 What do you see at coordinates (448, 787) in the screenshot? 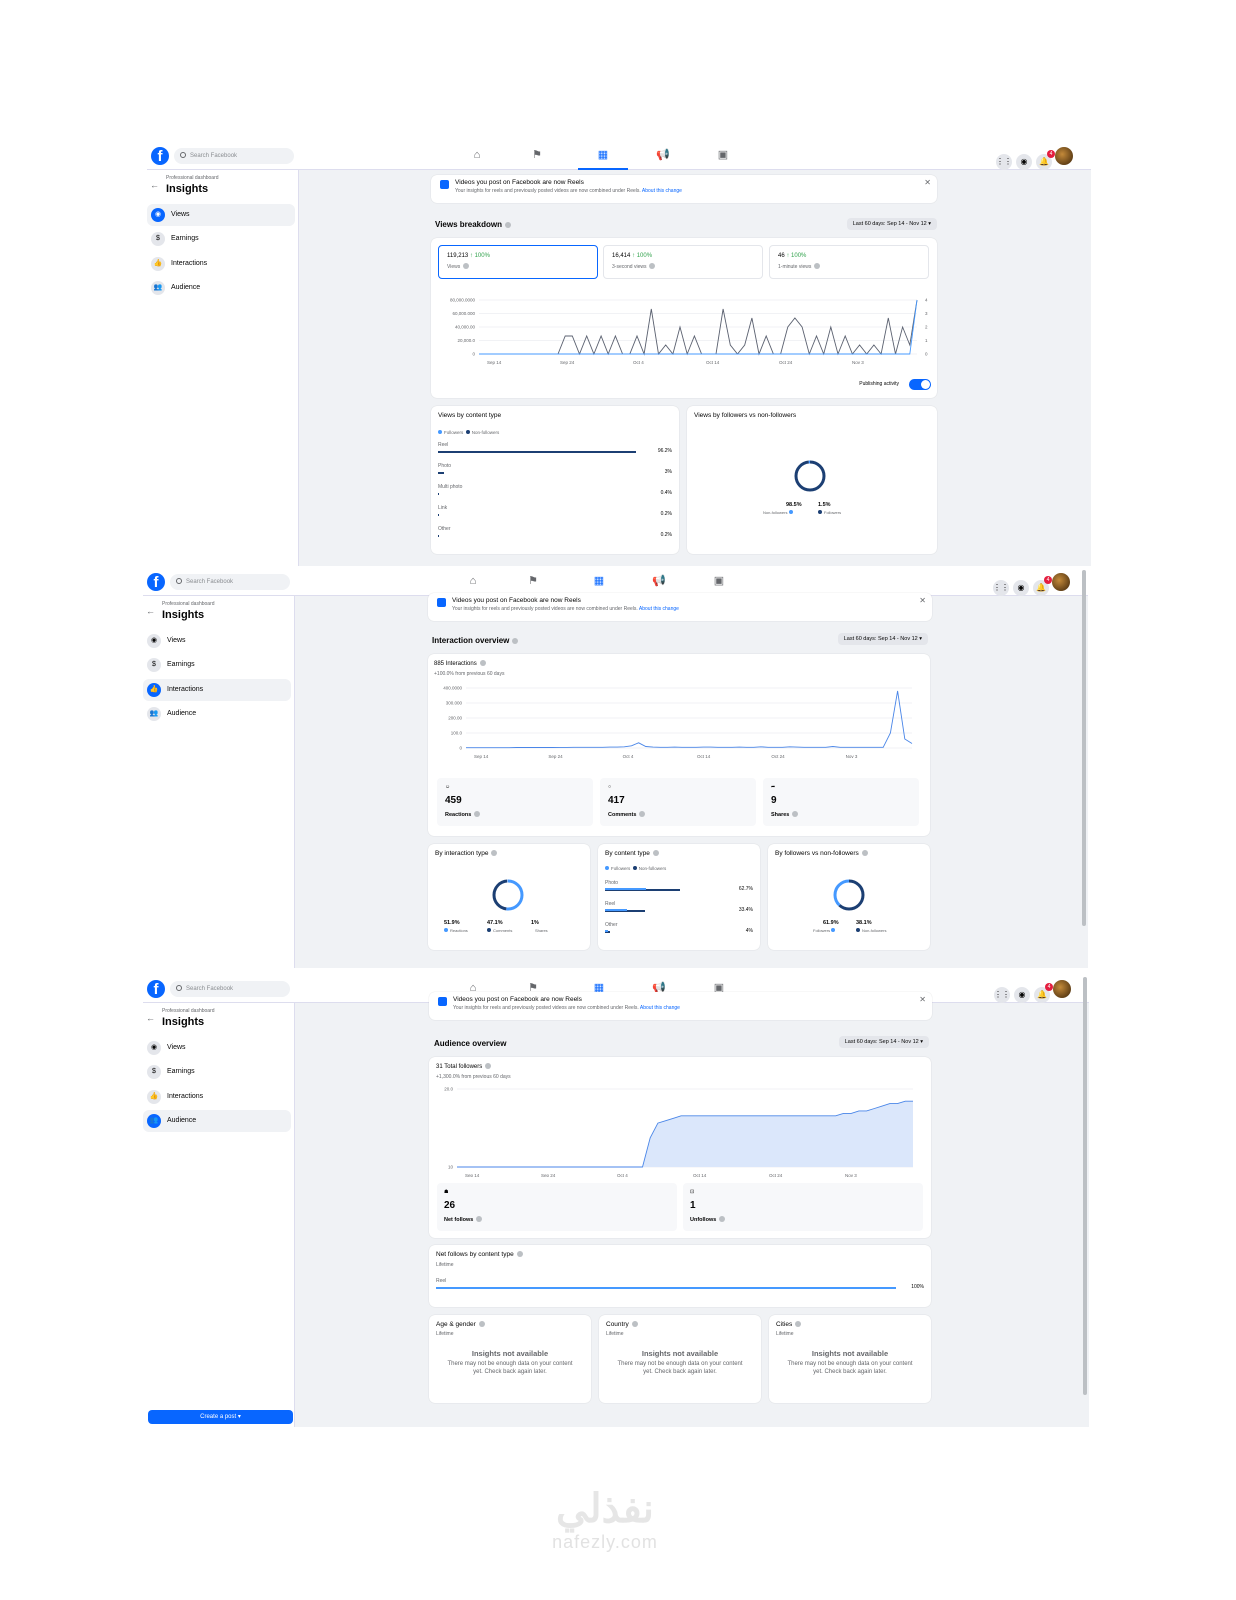
I see `reaction-icon: ☺` at bounding box center [448, 787].